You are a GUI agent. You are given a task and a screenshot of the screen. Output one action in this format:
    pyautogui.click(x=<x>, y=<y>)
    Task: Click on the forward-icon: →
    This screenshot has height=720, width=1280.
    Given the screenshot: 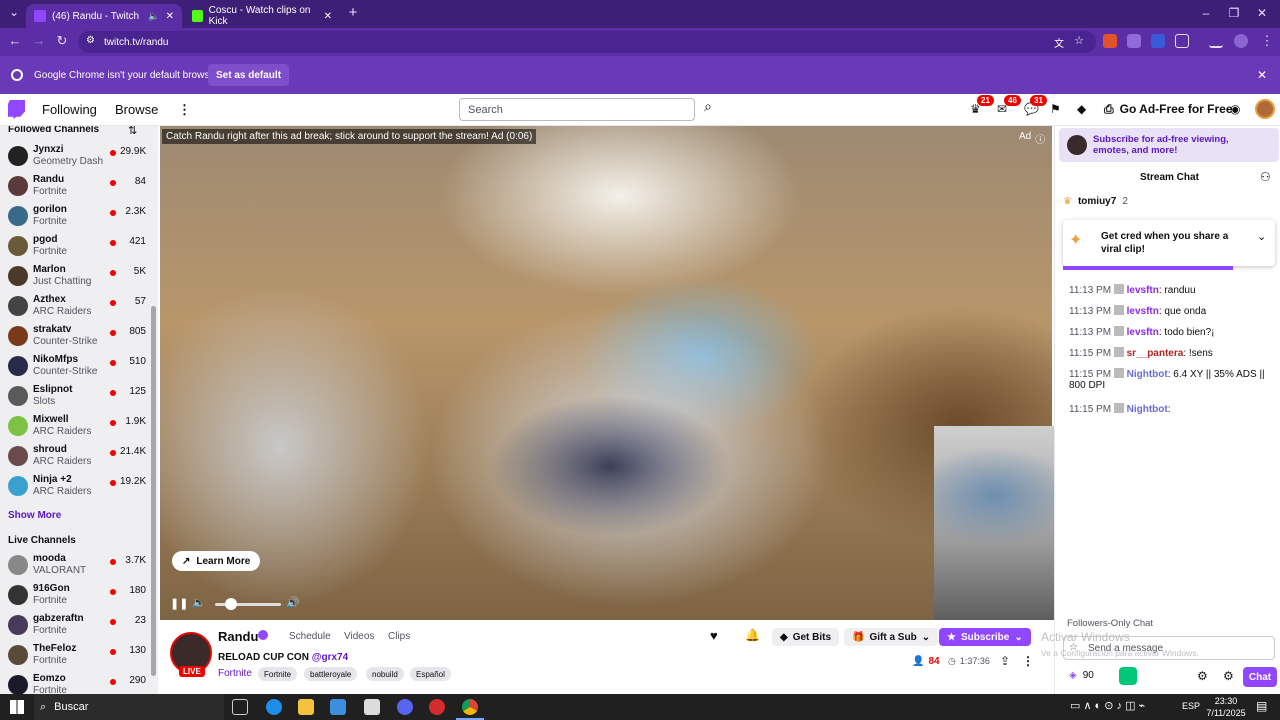 What is the action you would take?
    pyautogui.click(x=39, y=40)
    